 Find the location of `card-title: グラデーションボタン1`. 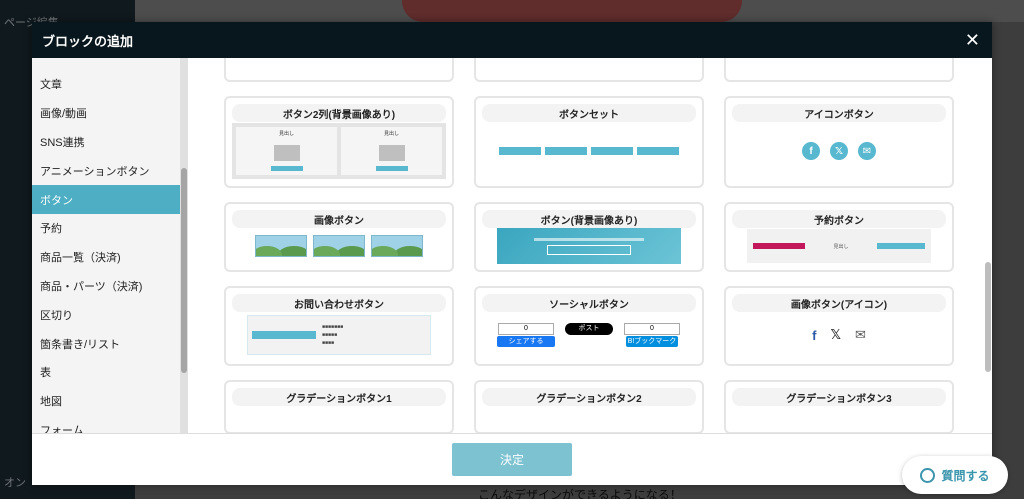

card-title: グラデーションボタン1 is located at coordinates (339, 397).